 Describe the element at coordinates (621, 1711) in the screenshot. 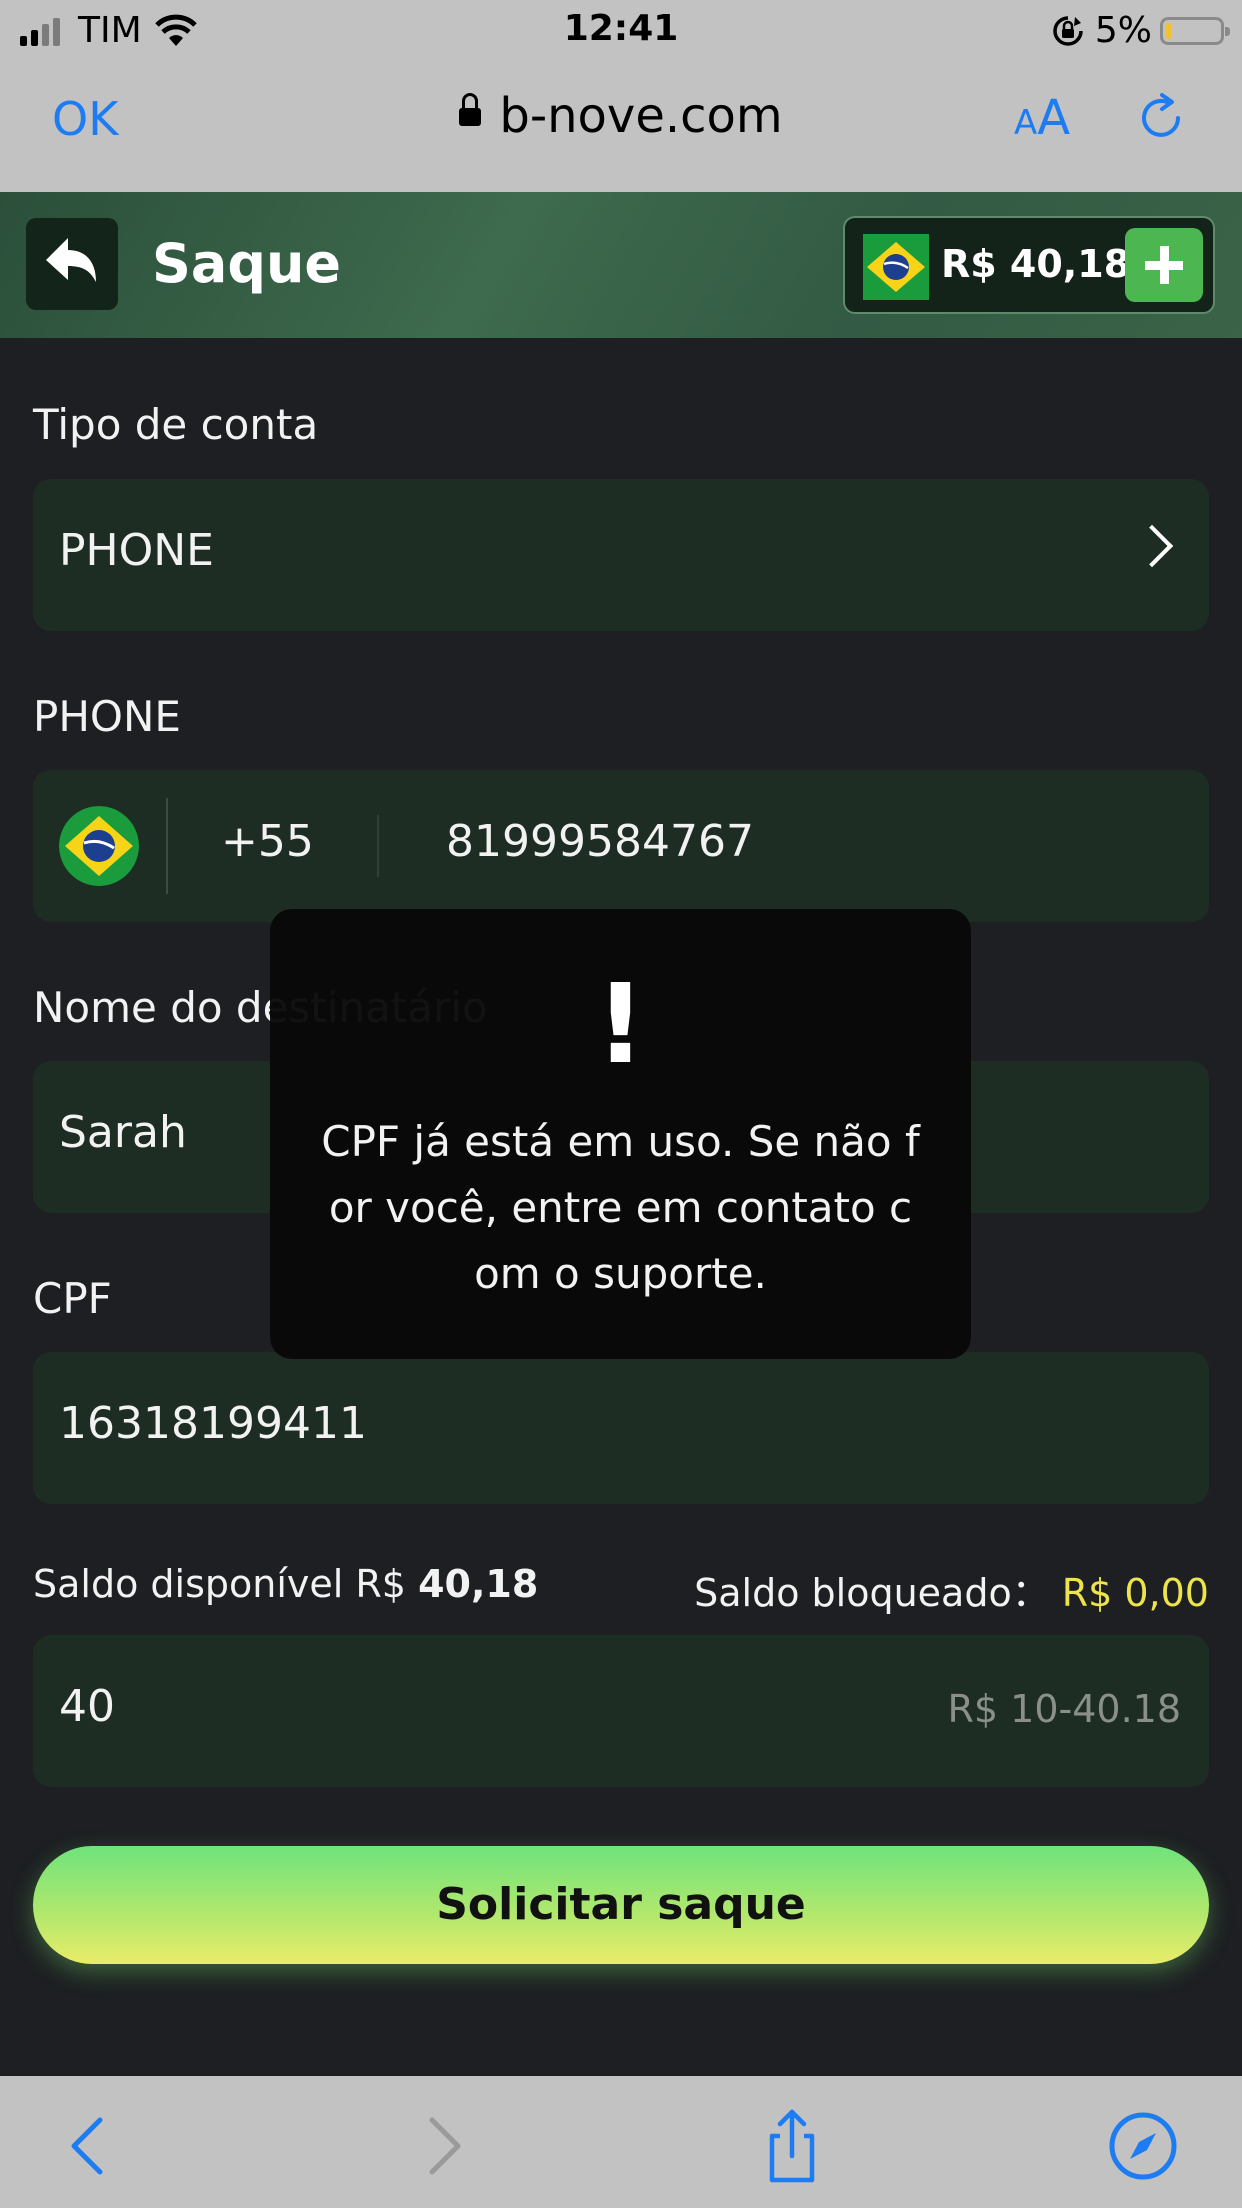

I see `withdraw-amount-input: 40 R$ 10-40.18` at that location.